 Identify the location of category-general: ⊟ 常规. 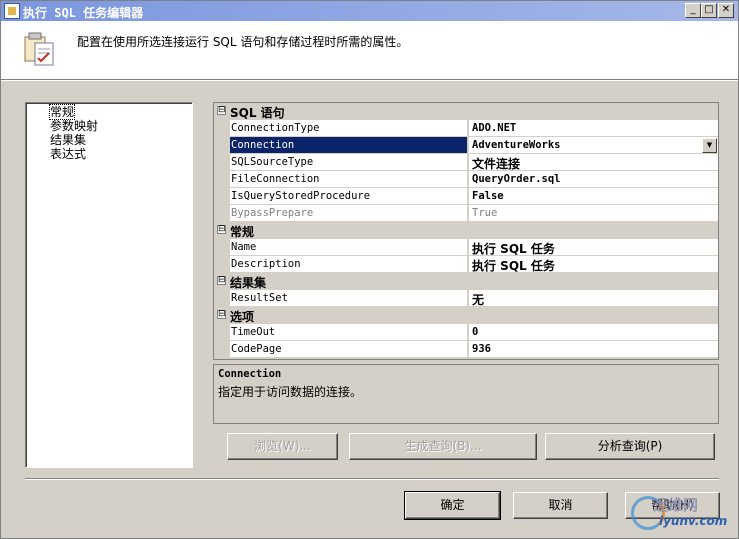
(466, 230).